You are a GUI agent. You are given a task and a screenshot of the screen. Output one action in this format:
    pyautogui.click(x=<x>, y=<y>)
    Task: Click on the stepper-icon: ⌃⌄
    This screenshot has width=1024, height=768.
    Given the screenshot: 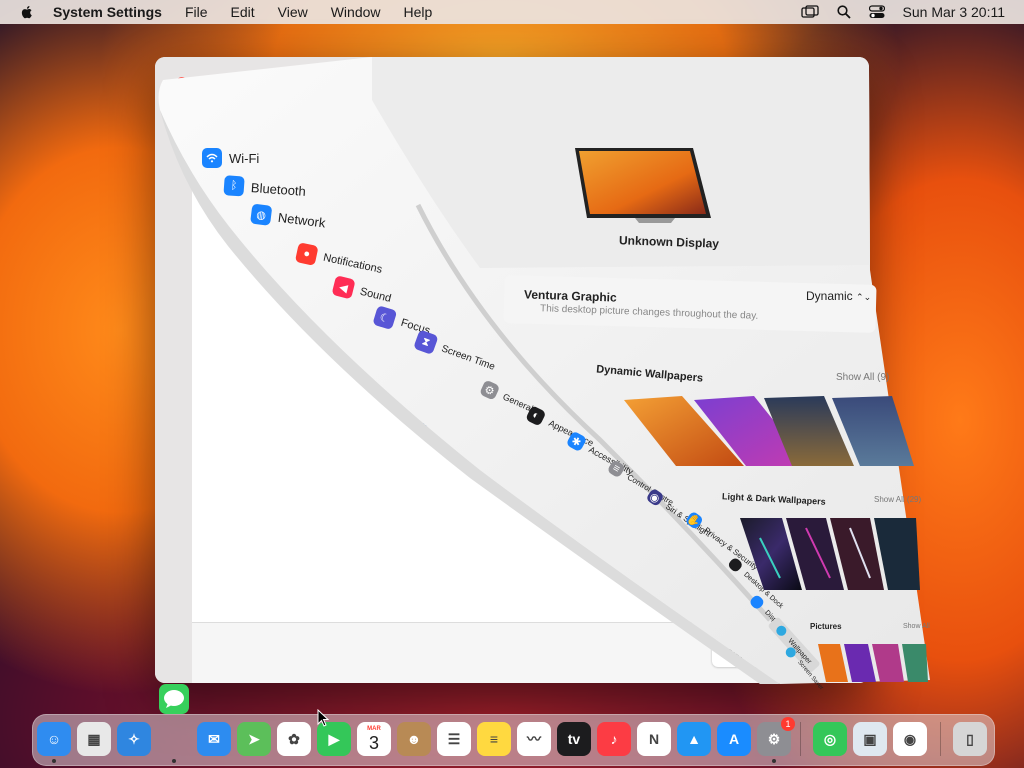 What is the action you would take?
    pyautogui.click(x=864, y=297)
    